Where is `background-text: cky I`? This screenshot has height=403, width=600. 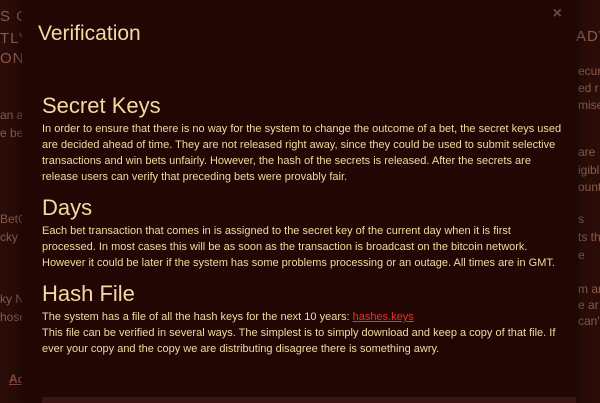 background-text: cky I is located at coordinates (12, 237).